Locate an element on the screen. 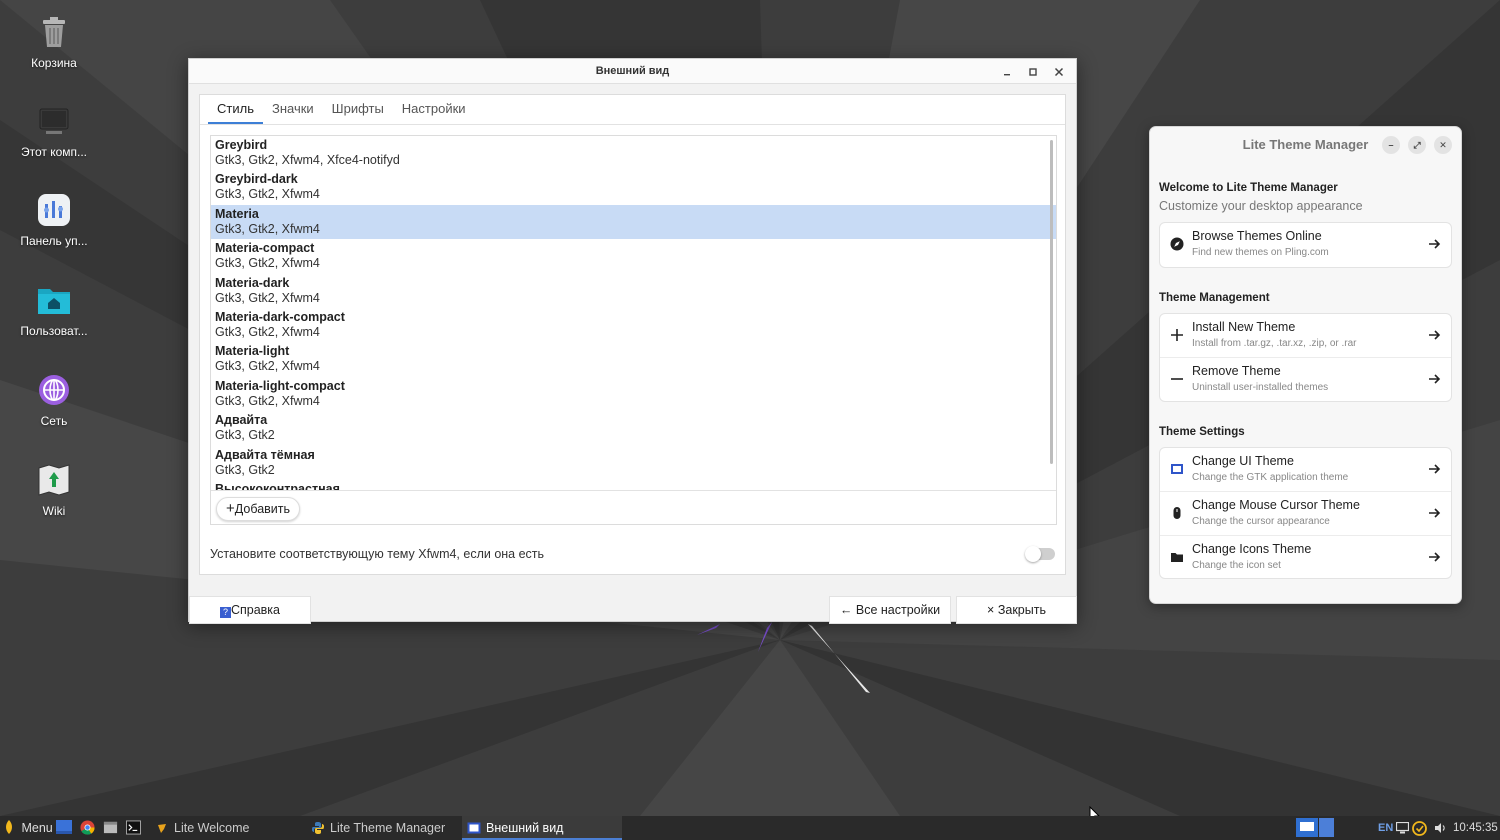 This screenshot has width=1500, height=840. change-icons-theme-title: Change Icons Theme is located at coordinates (1252, 548).